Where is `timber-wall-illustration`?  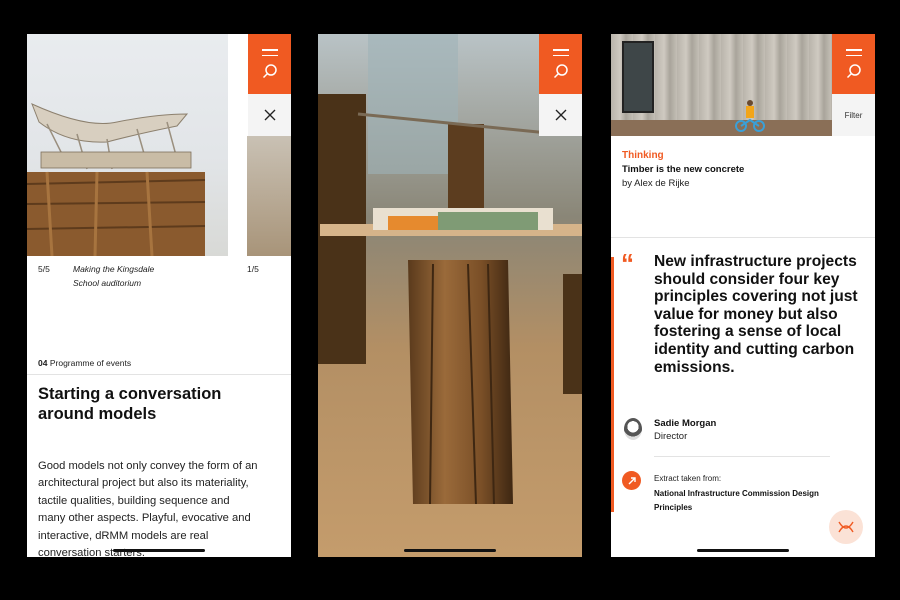
timber-wall-illustration is located at coordinates (721, 88).